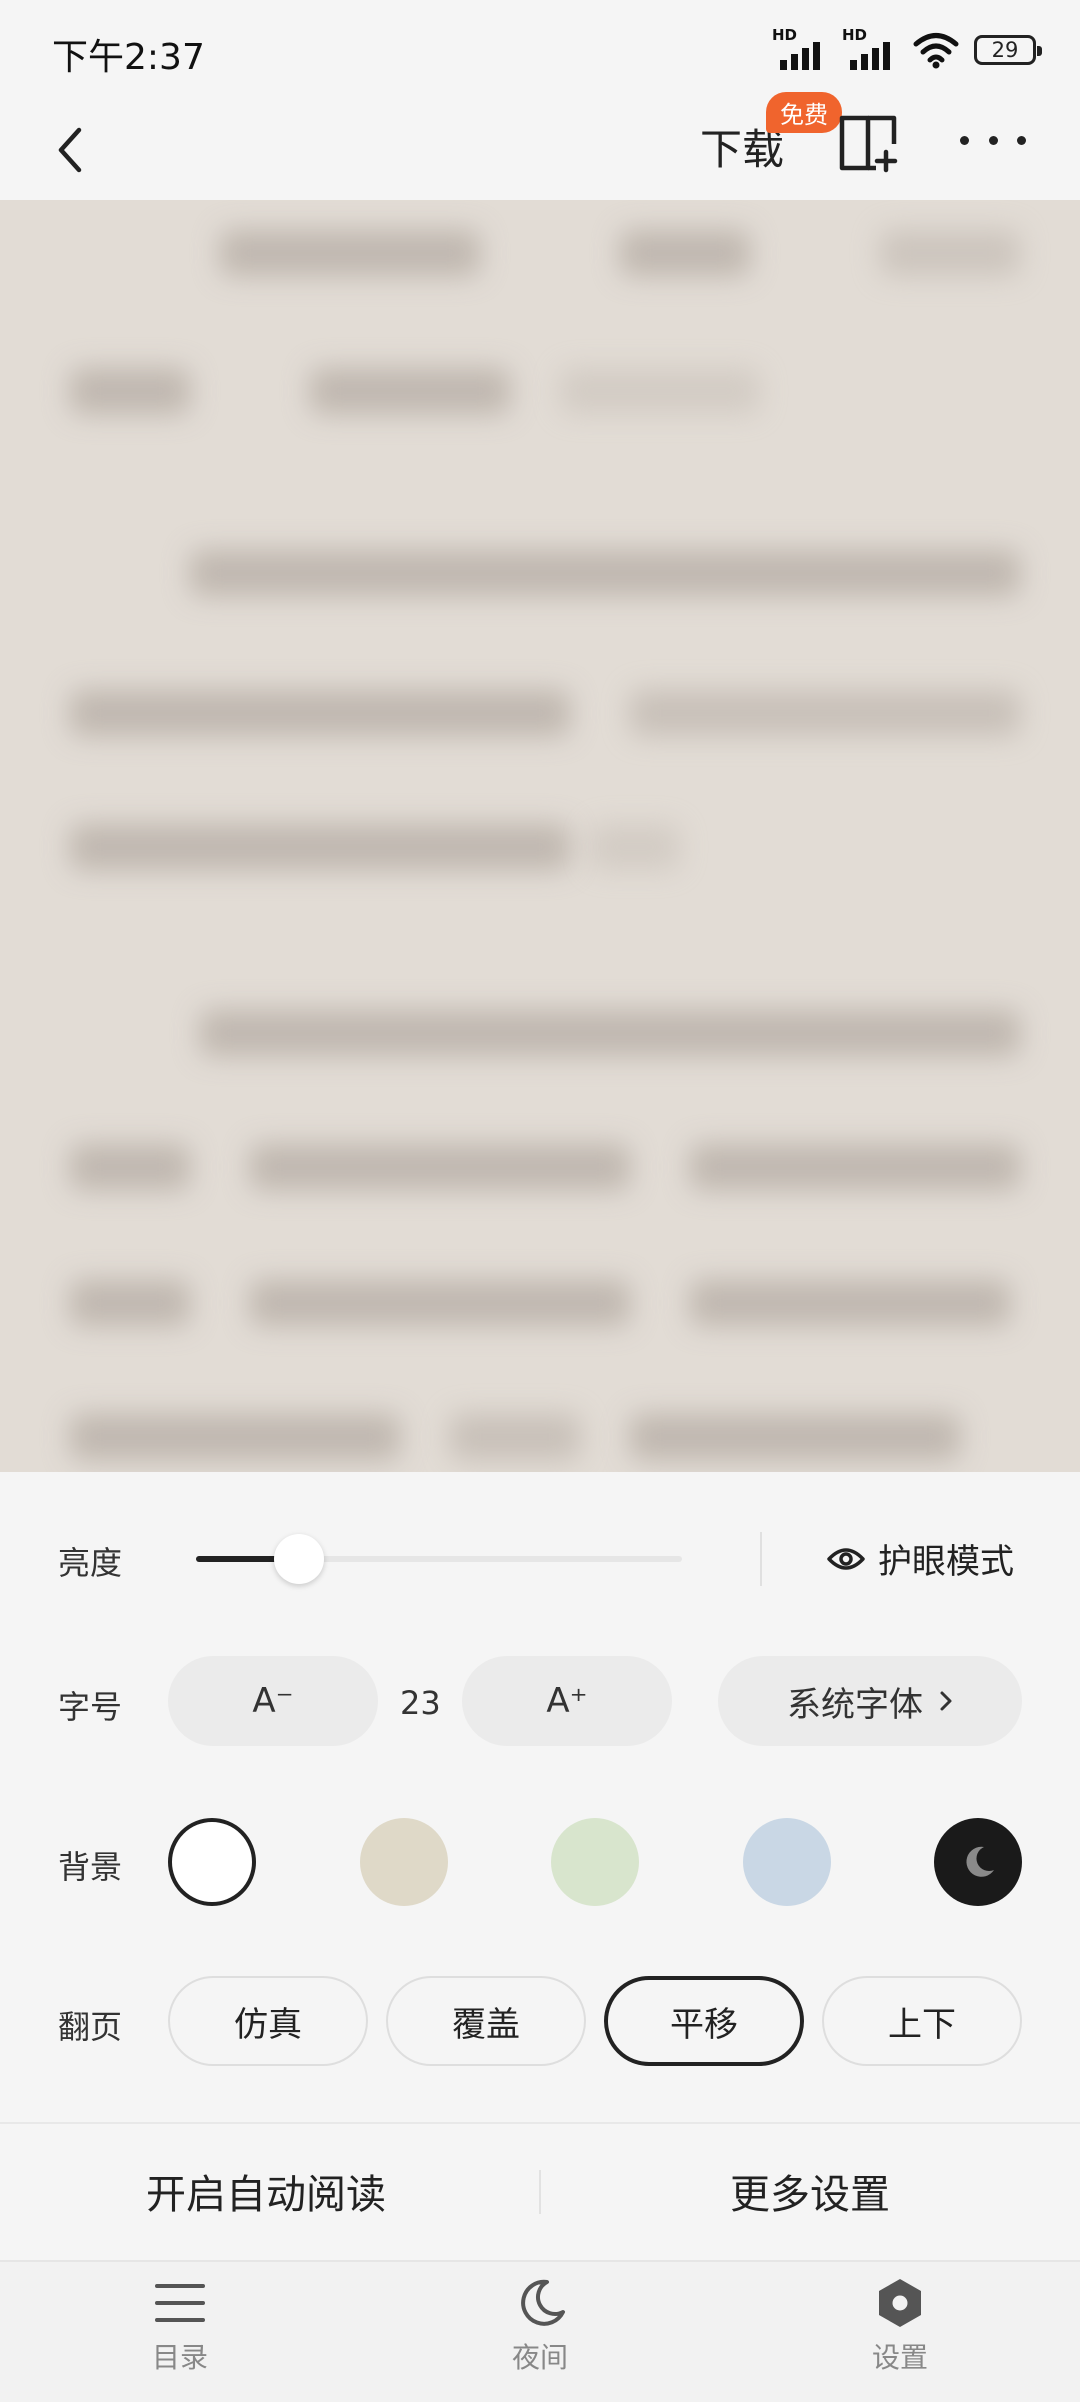 The height and width of the screenshot is (2402, 1080). I want to click on page-turn-vertical: 上下, so click(922, 2021).